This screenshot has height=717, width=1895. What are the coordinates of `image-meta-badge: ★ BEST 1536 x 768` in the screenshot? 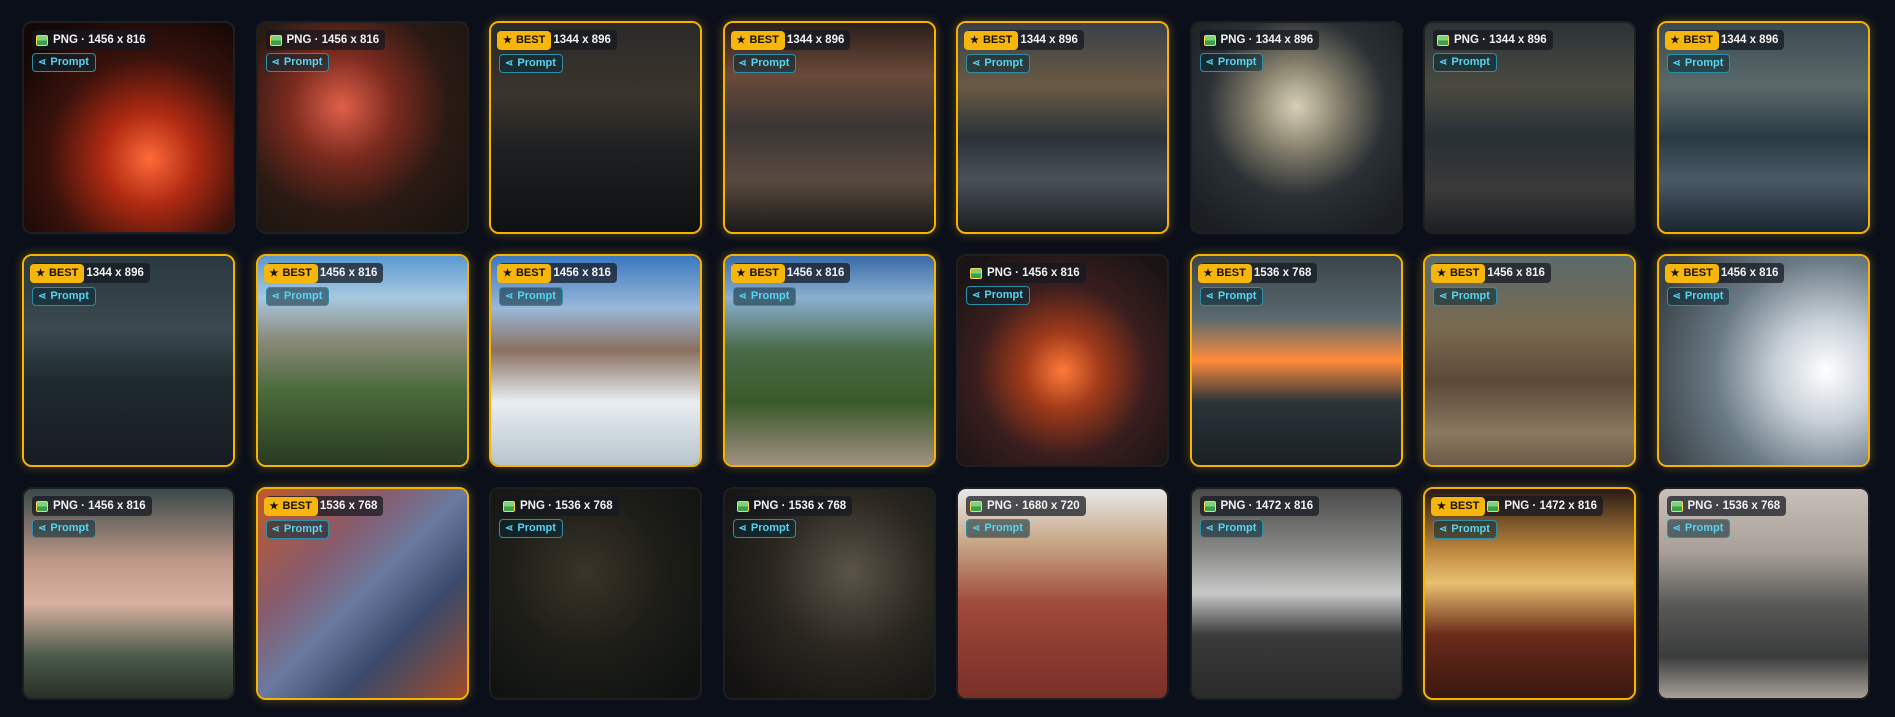 It's located at (323, 506).